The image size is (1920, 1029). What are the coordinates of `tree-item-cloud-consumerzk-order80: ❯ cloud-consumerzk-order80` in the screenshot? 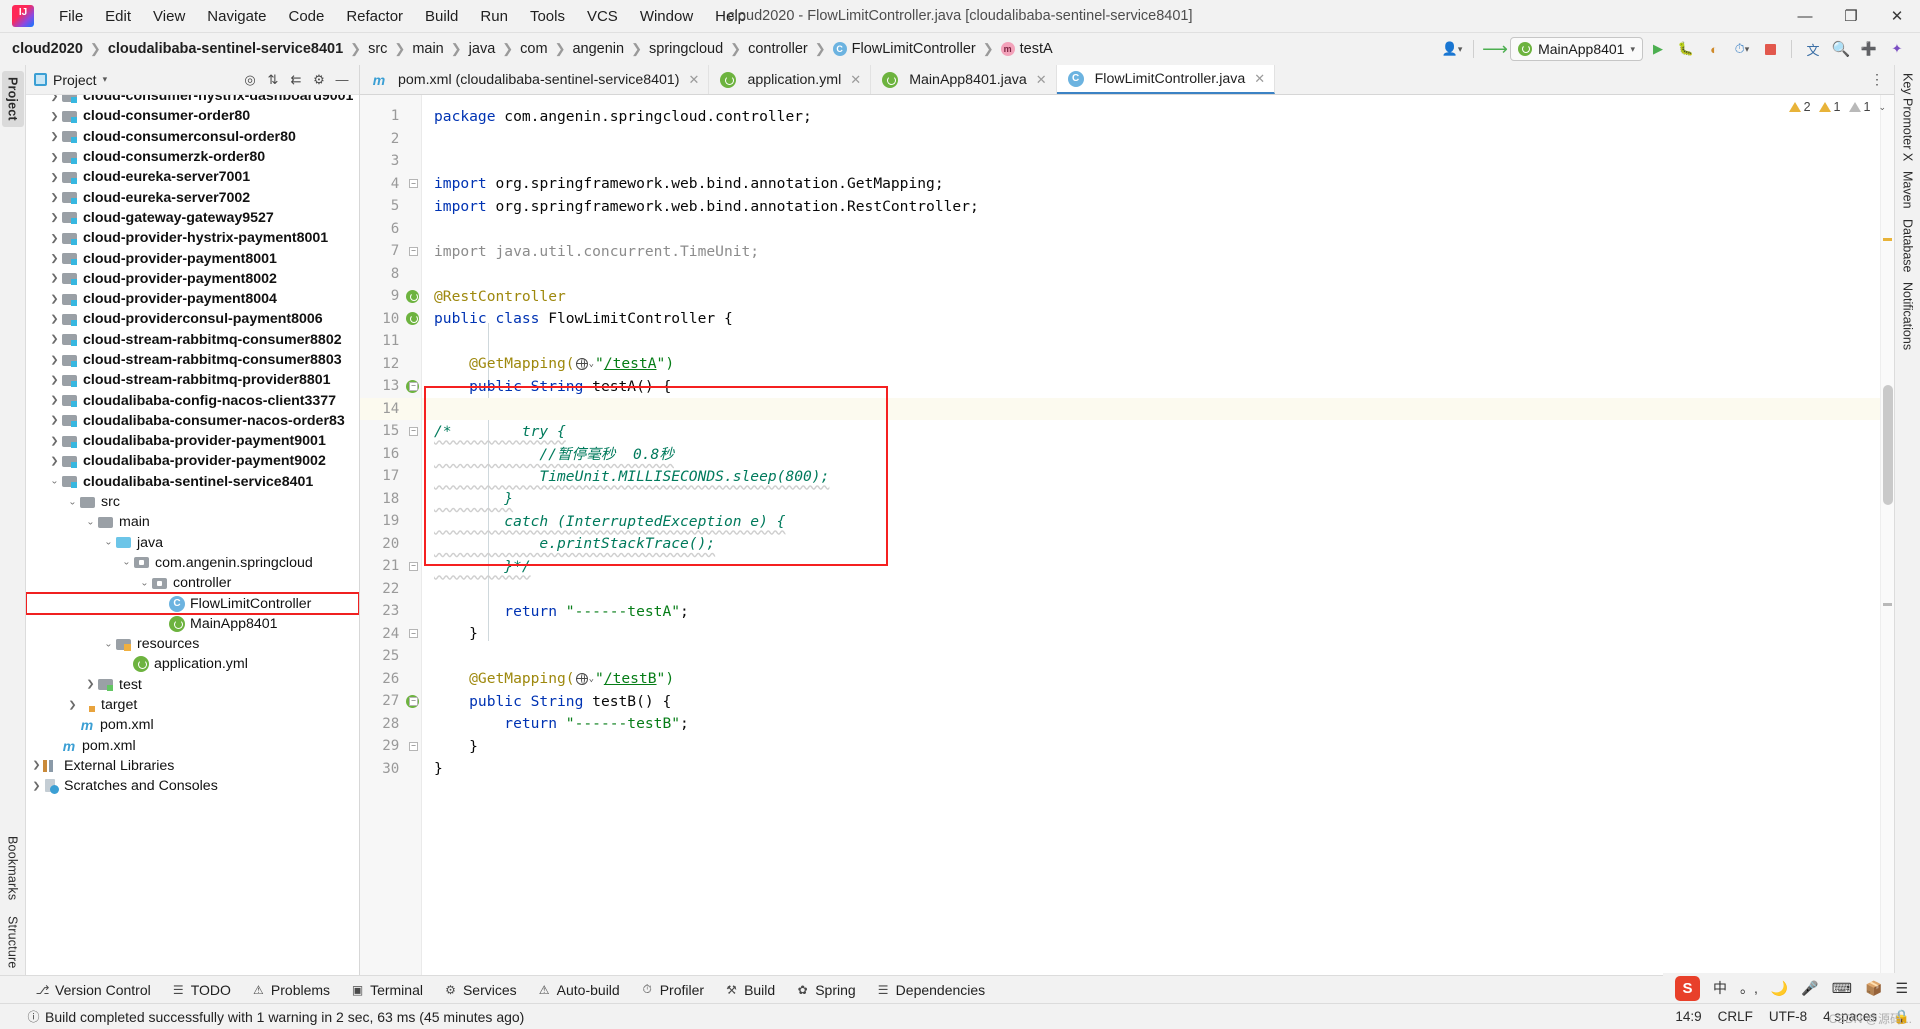 It's located at (192, 157).